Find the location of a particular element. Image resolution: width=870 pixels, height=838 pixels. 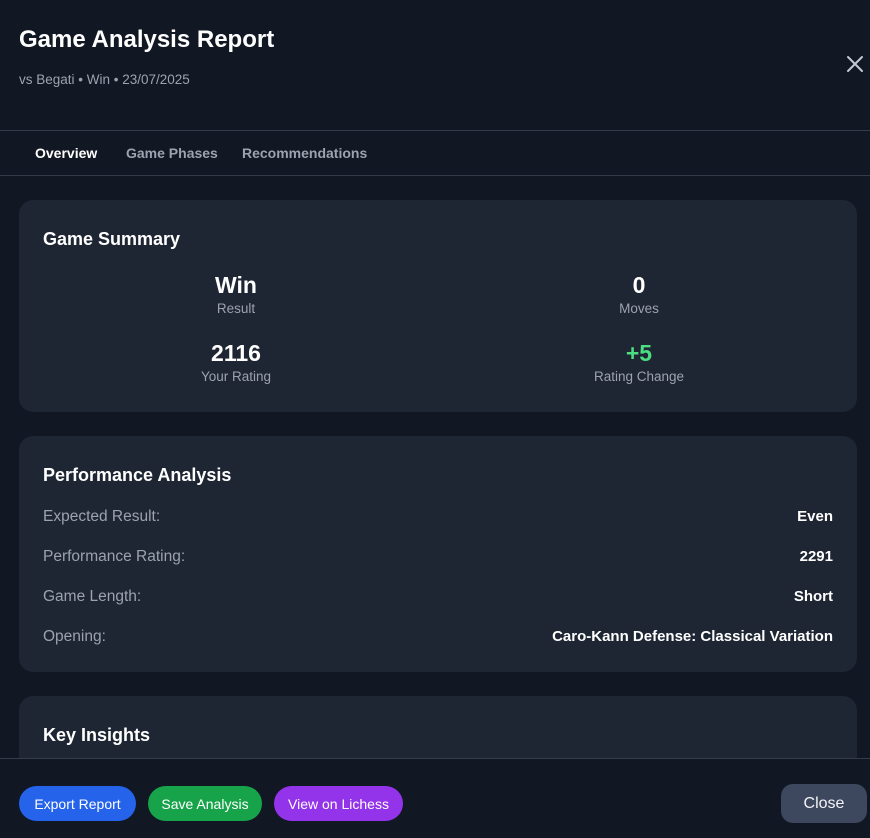

stat-label: Rating Change is located at coordinates (639, 376).